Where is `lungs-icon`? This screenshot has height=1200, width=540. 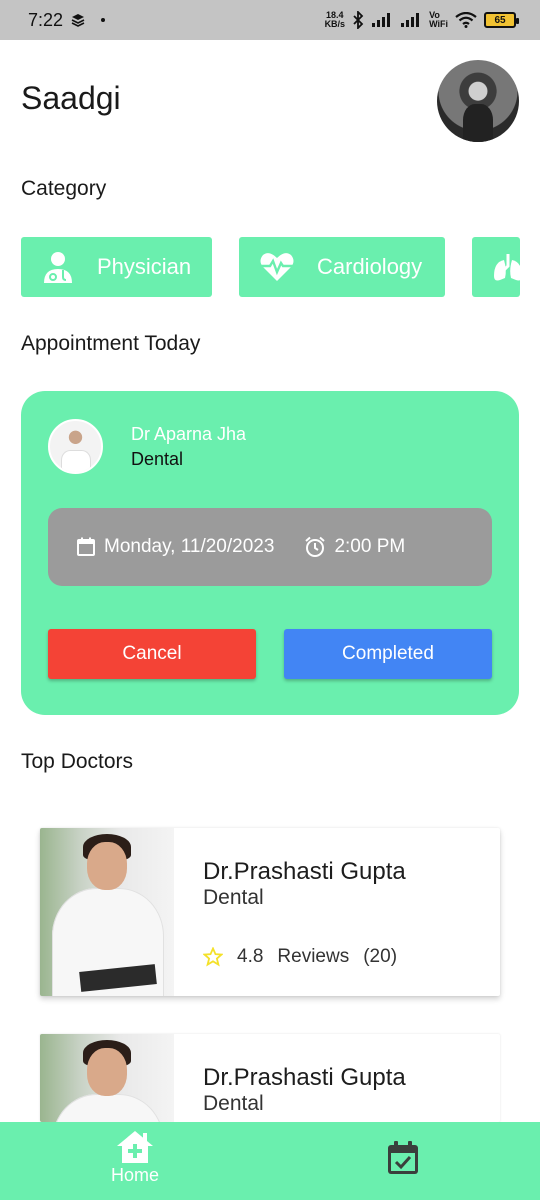
lungs-icon is located at coordinates (507, 267).